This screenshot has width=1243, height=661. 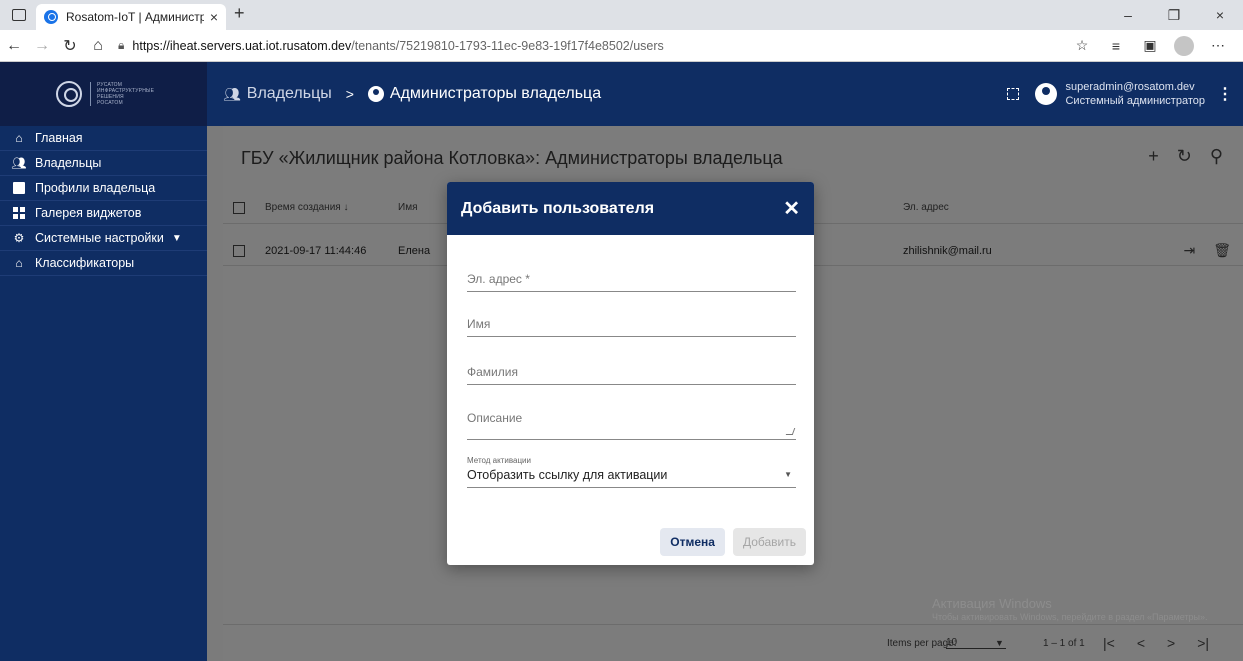 What do you see at coordinates (926, 207) in the screenshot?
I see `column-header-email: Эл. адрес` at bounding box center [926, 207].